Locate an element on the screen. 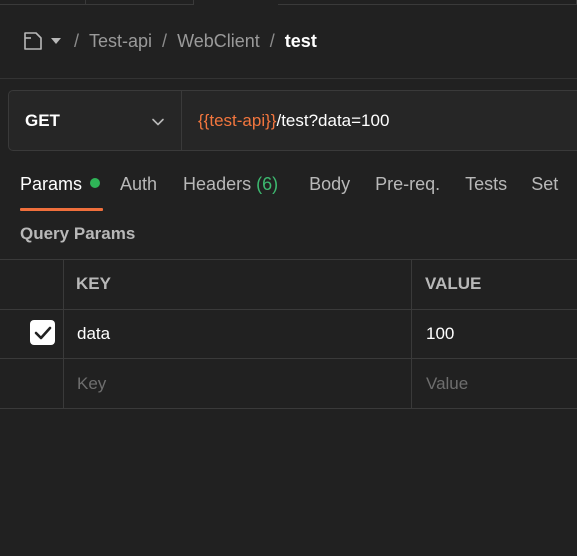 This screenshot has height=556, width=577. method-select: GET is located at coordinates (95, 120).